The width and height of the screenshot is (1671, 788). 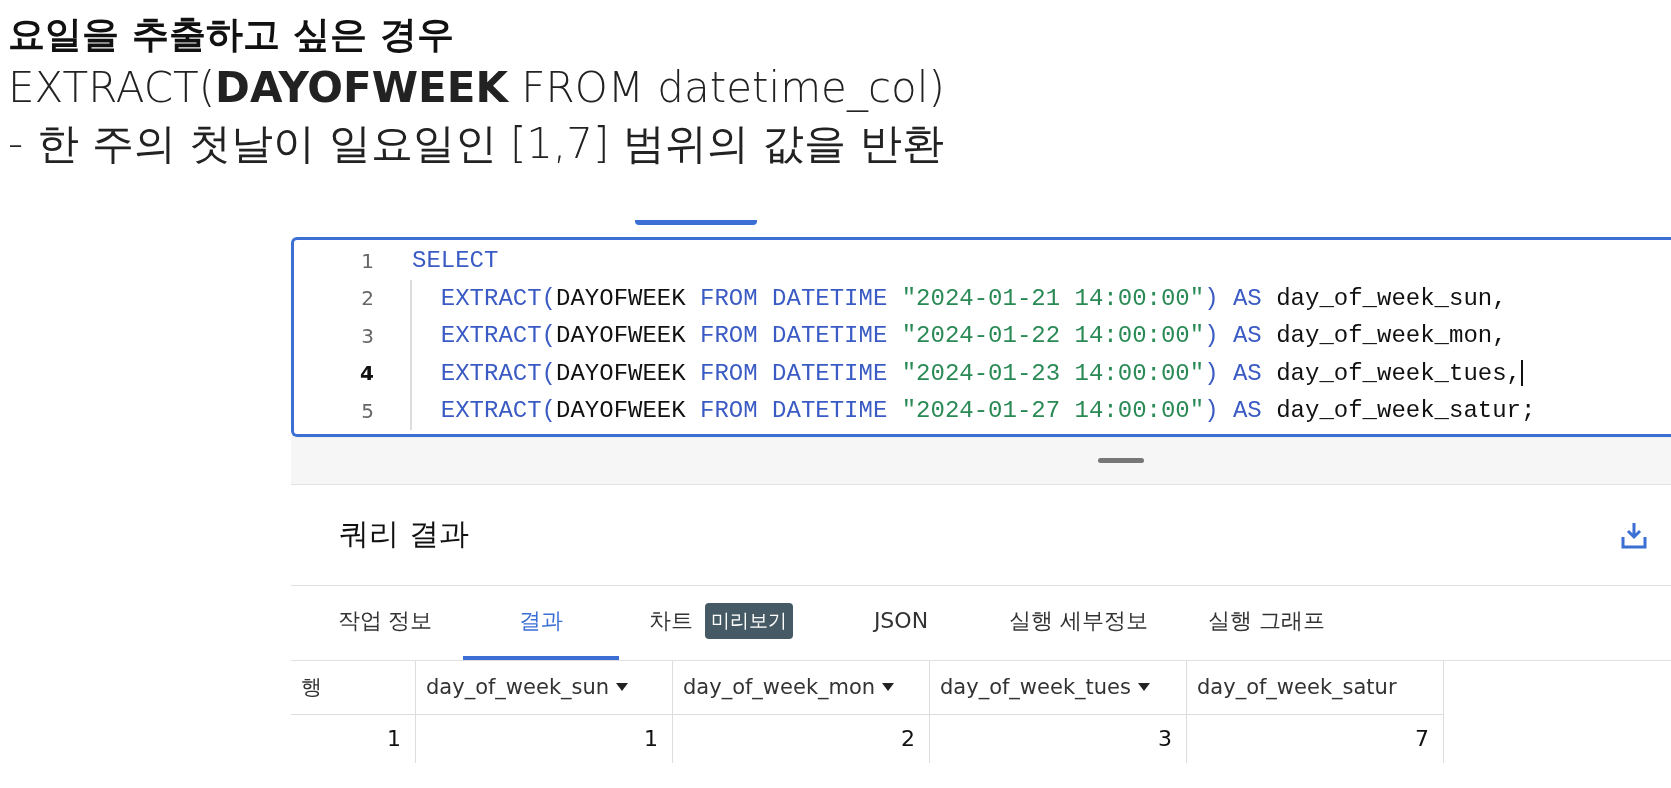 What do you see at coordinates (1078, 622) in the screenshot?
I see `results-tab: 실행 세부정보` at bounding box center [1078, 622].